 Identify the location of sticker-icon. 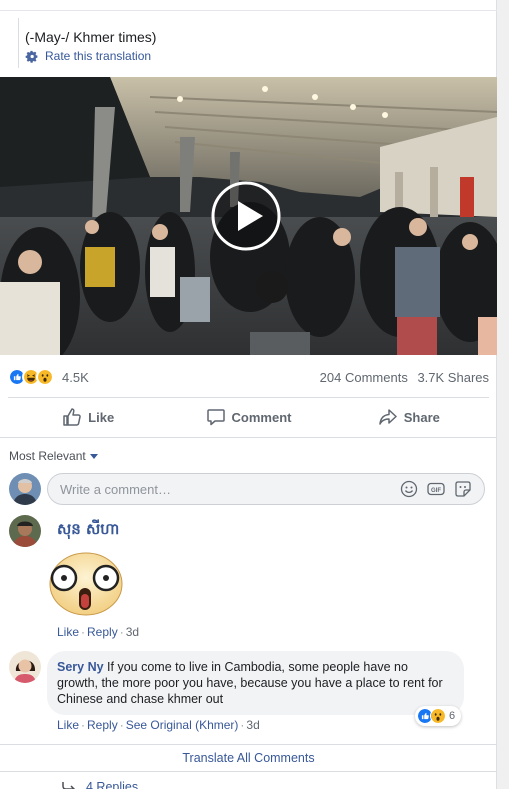
(463, 489).